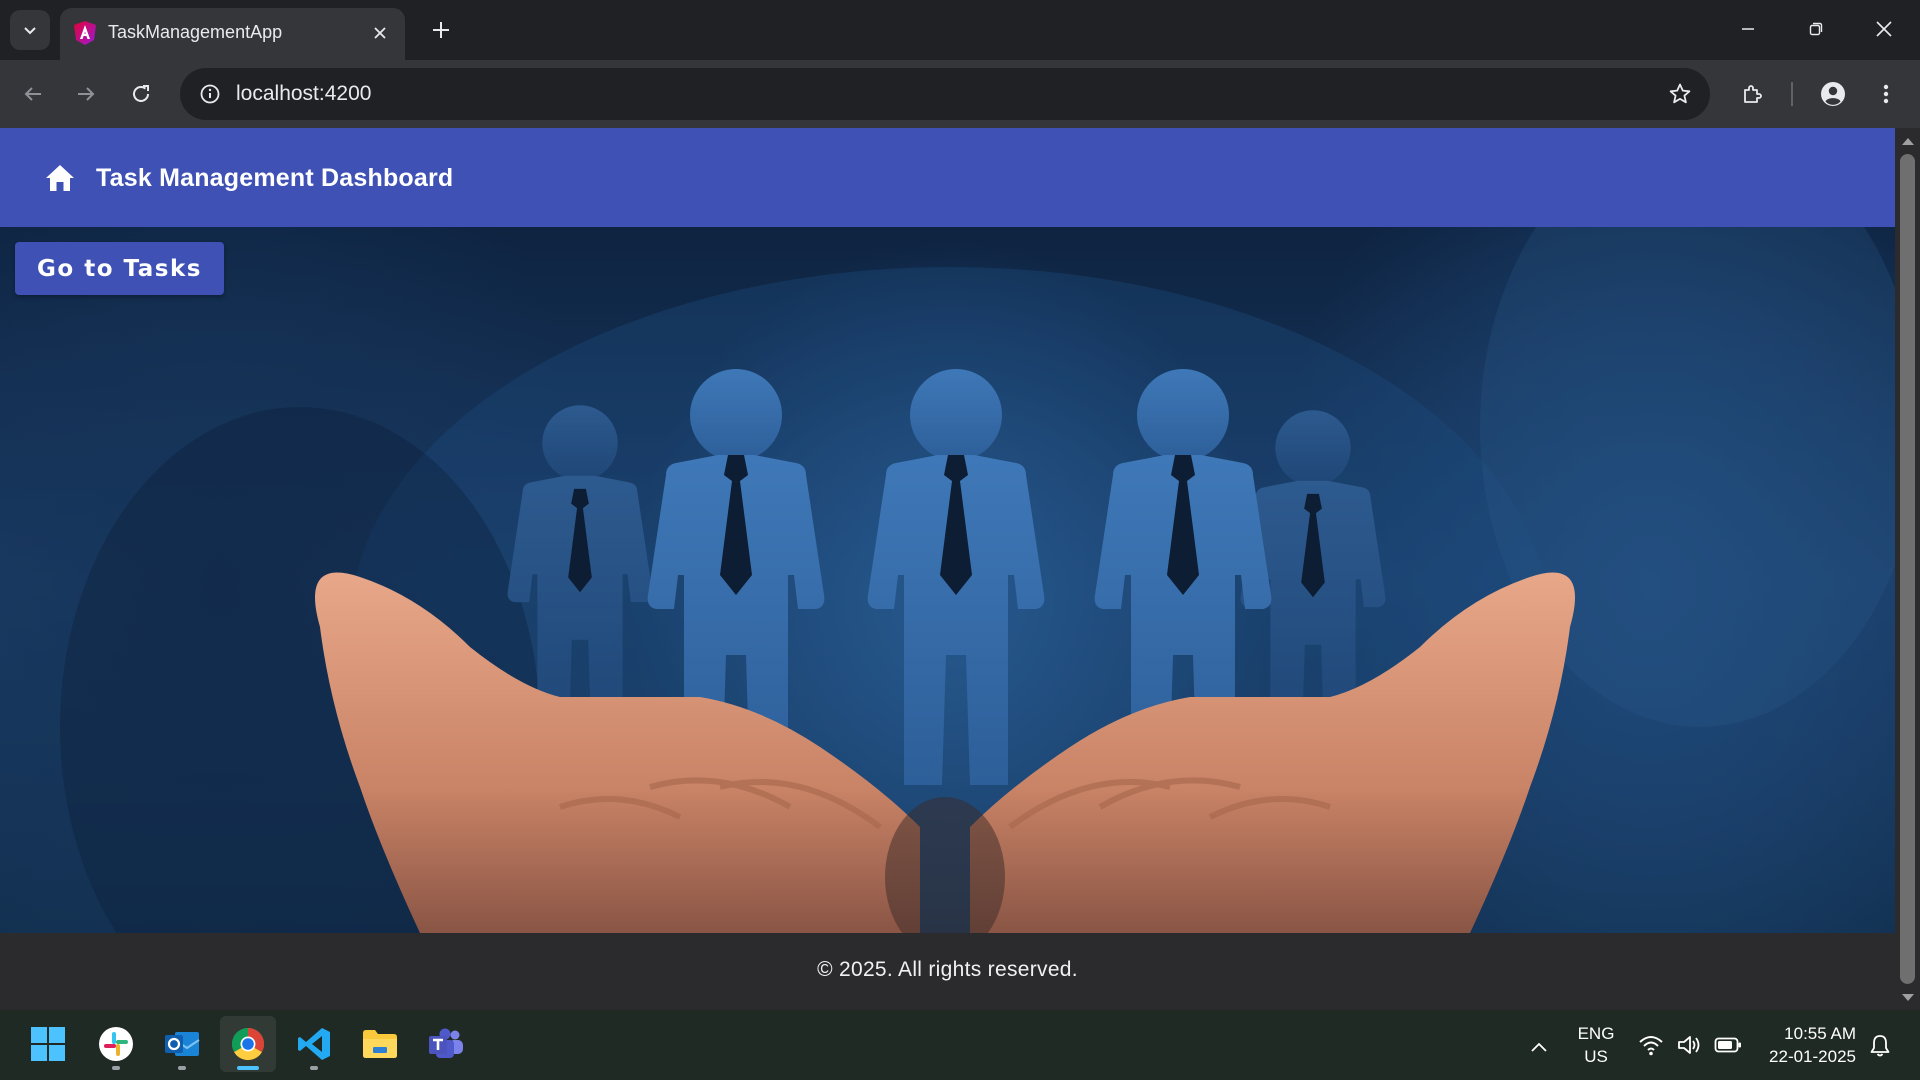 Image resolution: width=1920 pixels, height=1080 pixels. I want to click on bell-icon, so click(1880, 1046).